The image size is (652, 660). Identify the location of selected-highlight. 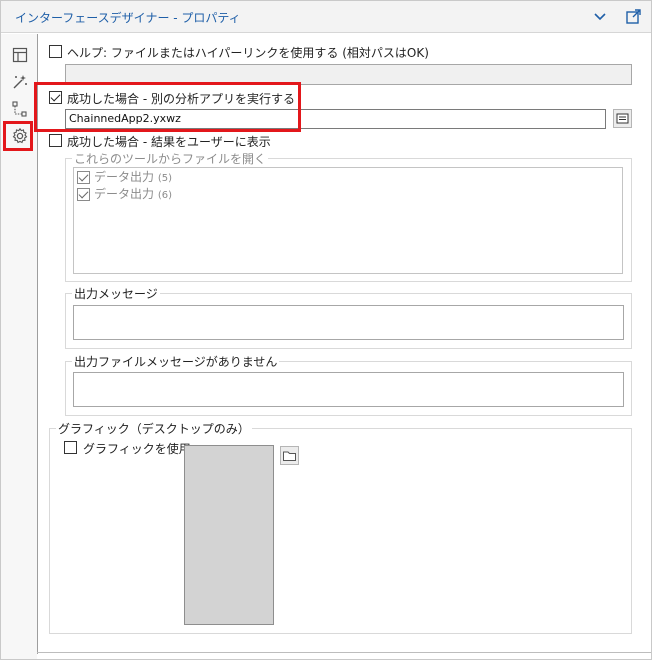
(18, 136).